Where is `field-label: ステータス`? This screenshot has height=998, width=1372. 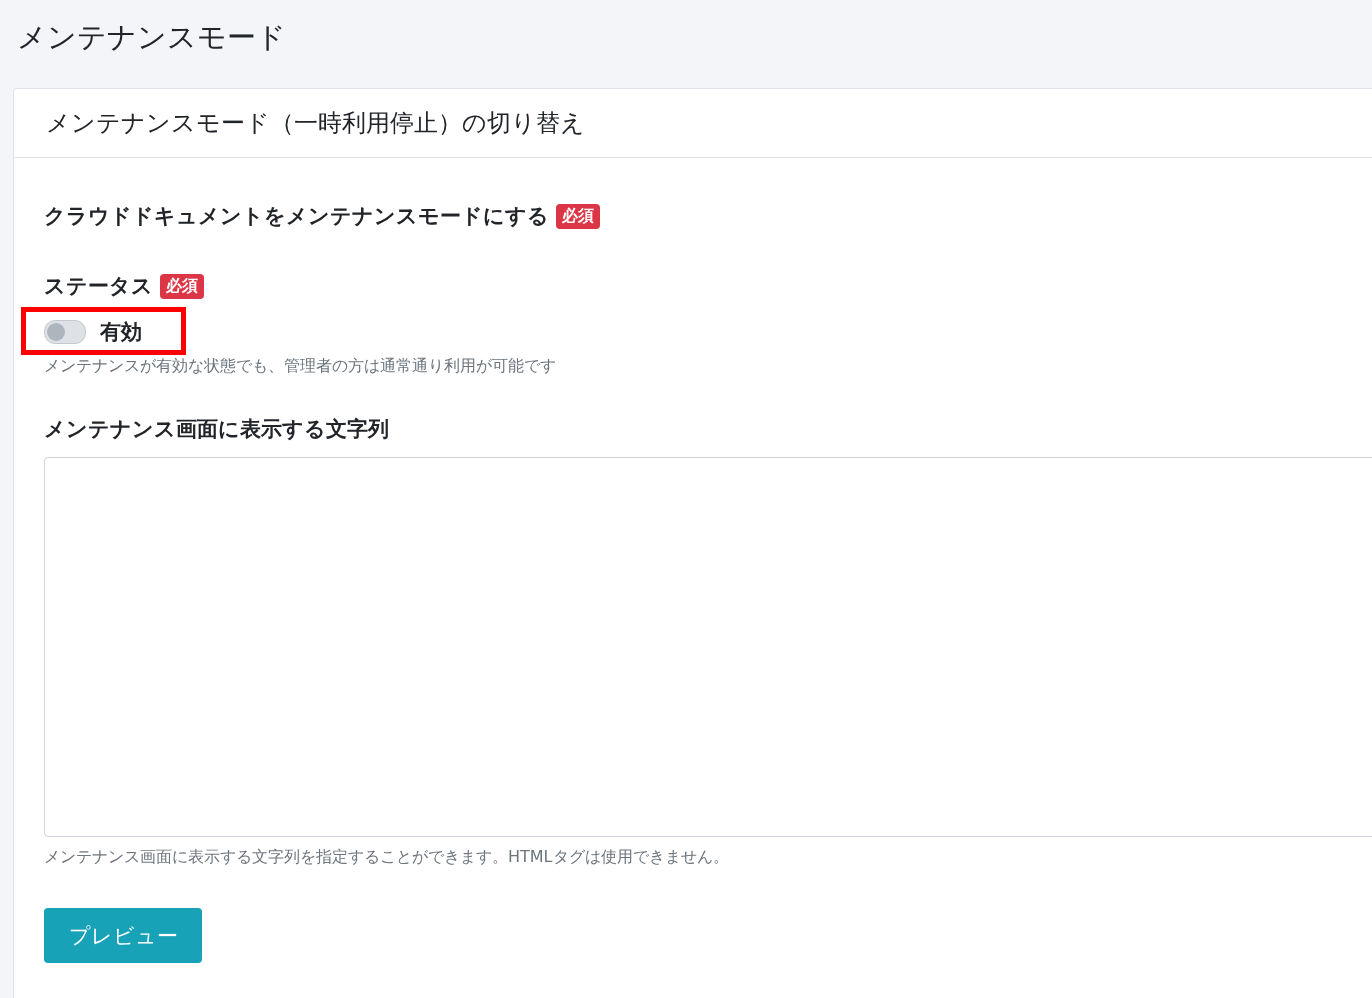
field-label: ステータス is located at coordinates (98, 286).